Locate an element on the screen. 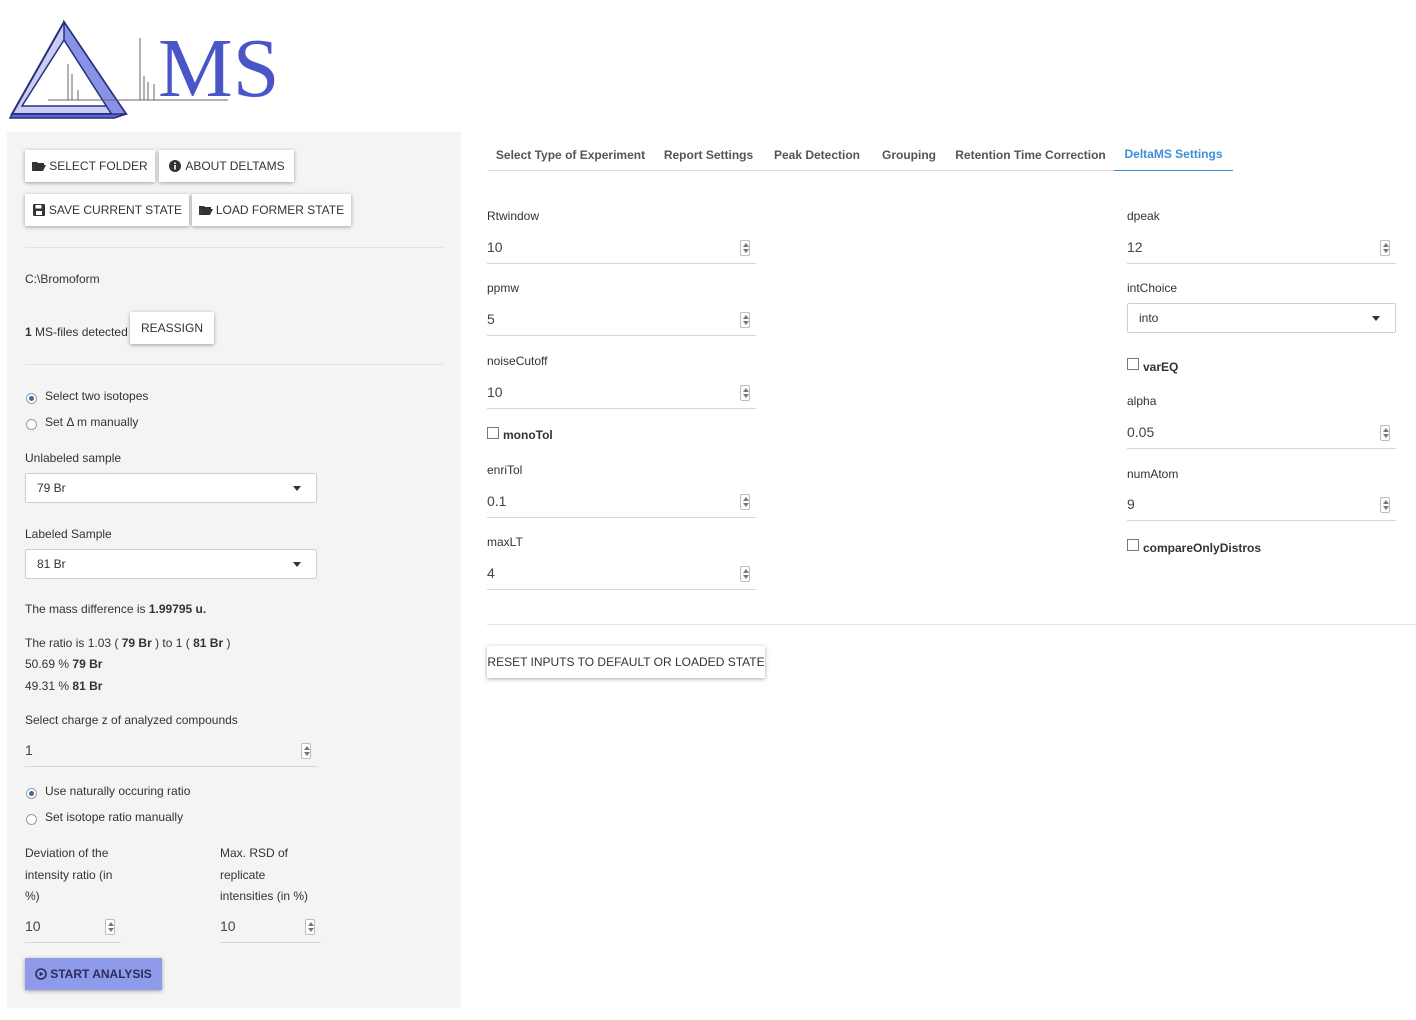 The height and width of the screenshot is (1020, 1416). charge-input: 1 is located at coordinates (171, 750).